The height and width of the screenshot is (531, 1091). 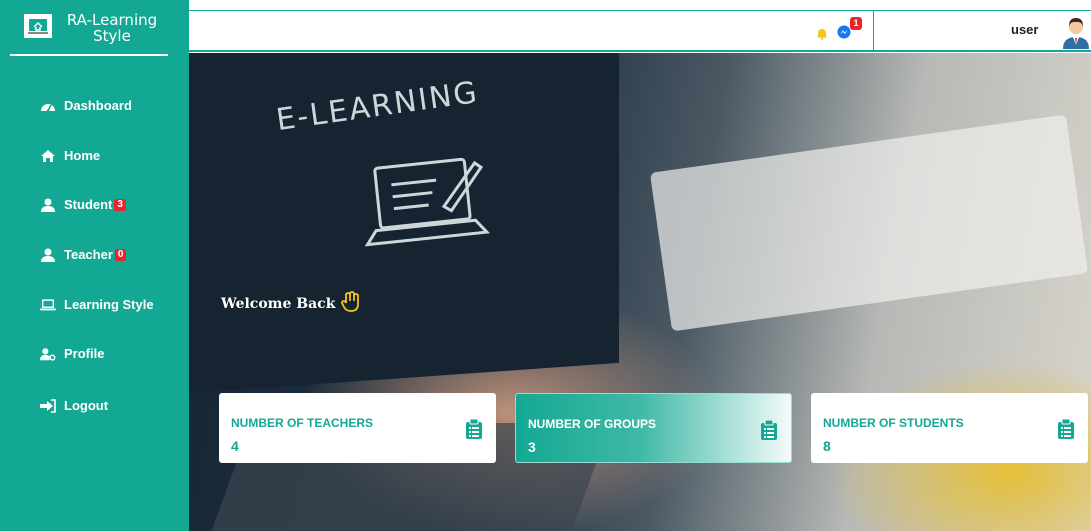 I want to click on stat-label: NUMBER OF TEACHERS, so click(x=302, y=423).